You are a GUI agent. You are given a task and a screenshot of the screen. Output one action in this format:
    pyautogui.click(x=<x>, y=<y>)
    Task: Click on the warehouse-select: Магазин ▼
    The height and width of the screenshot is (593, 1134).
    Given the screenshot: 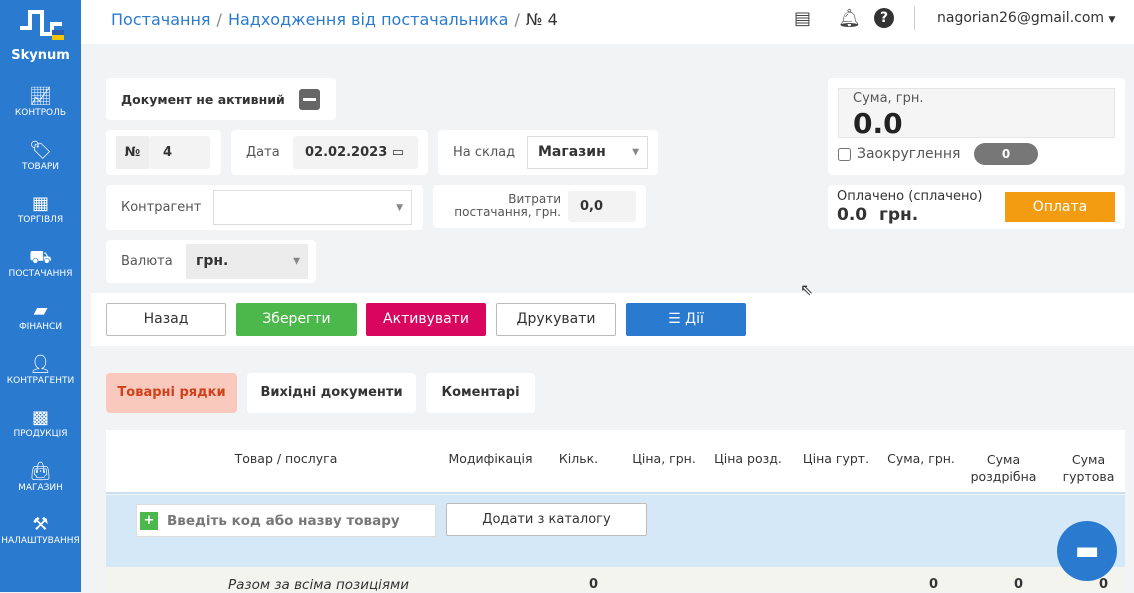 What is the action you would take?
    pyautogui.click(x=587, y=152)
    